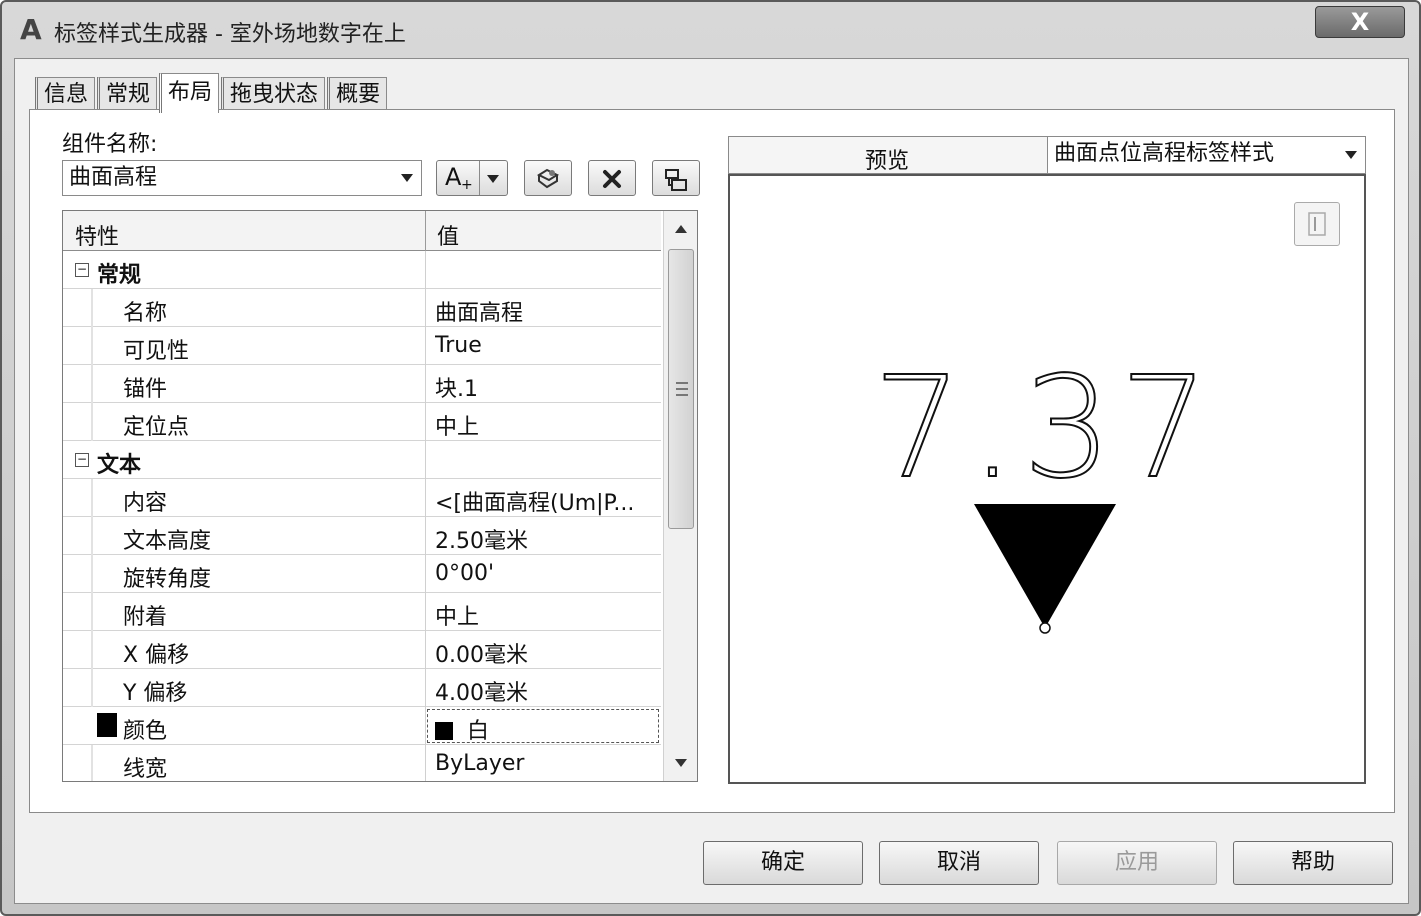 Image resolution: width=1421 pixels, height=916 pixels. What do you see at coordinates (710, 30) in the screenshot?
I see `title-bar: A 标签样式生成器 - 室外场地数字在上 X` at bounding box center [710, 30].